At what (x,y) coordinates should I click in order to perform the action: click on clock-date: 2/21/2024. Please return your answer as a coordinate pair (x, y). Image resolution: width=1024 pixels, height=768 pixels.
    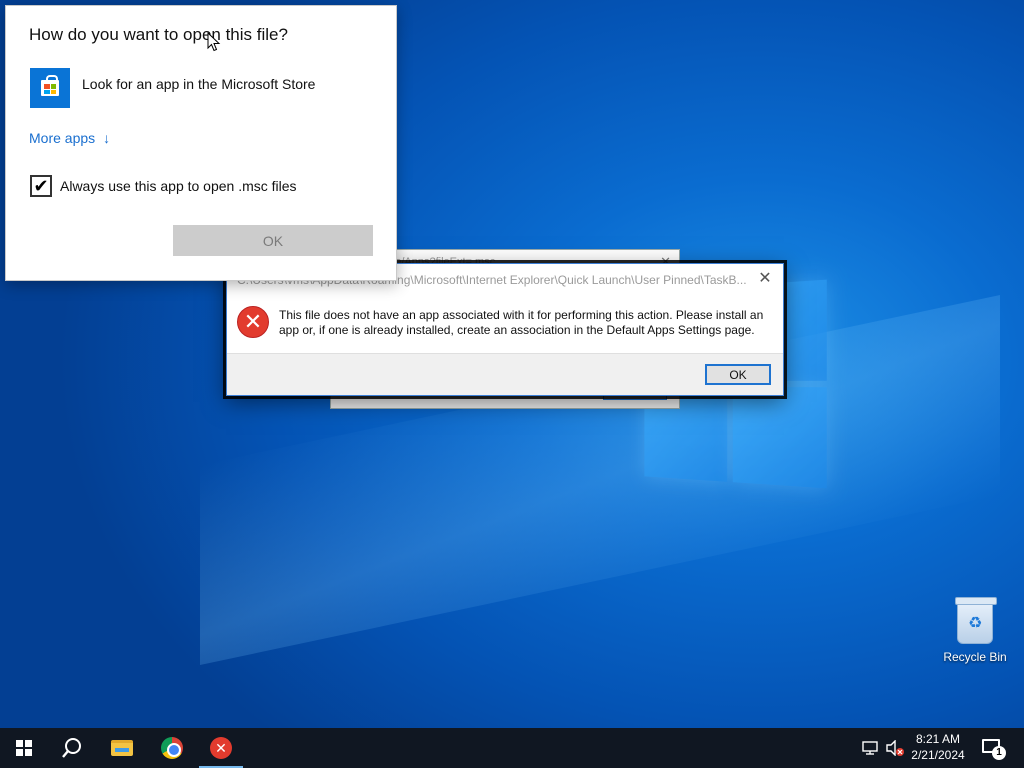
    Looking at the image, I should click on (938, 755).